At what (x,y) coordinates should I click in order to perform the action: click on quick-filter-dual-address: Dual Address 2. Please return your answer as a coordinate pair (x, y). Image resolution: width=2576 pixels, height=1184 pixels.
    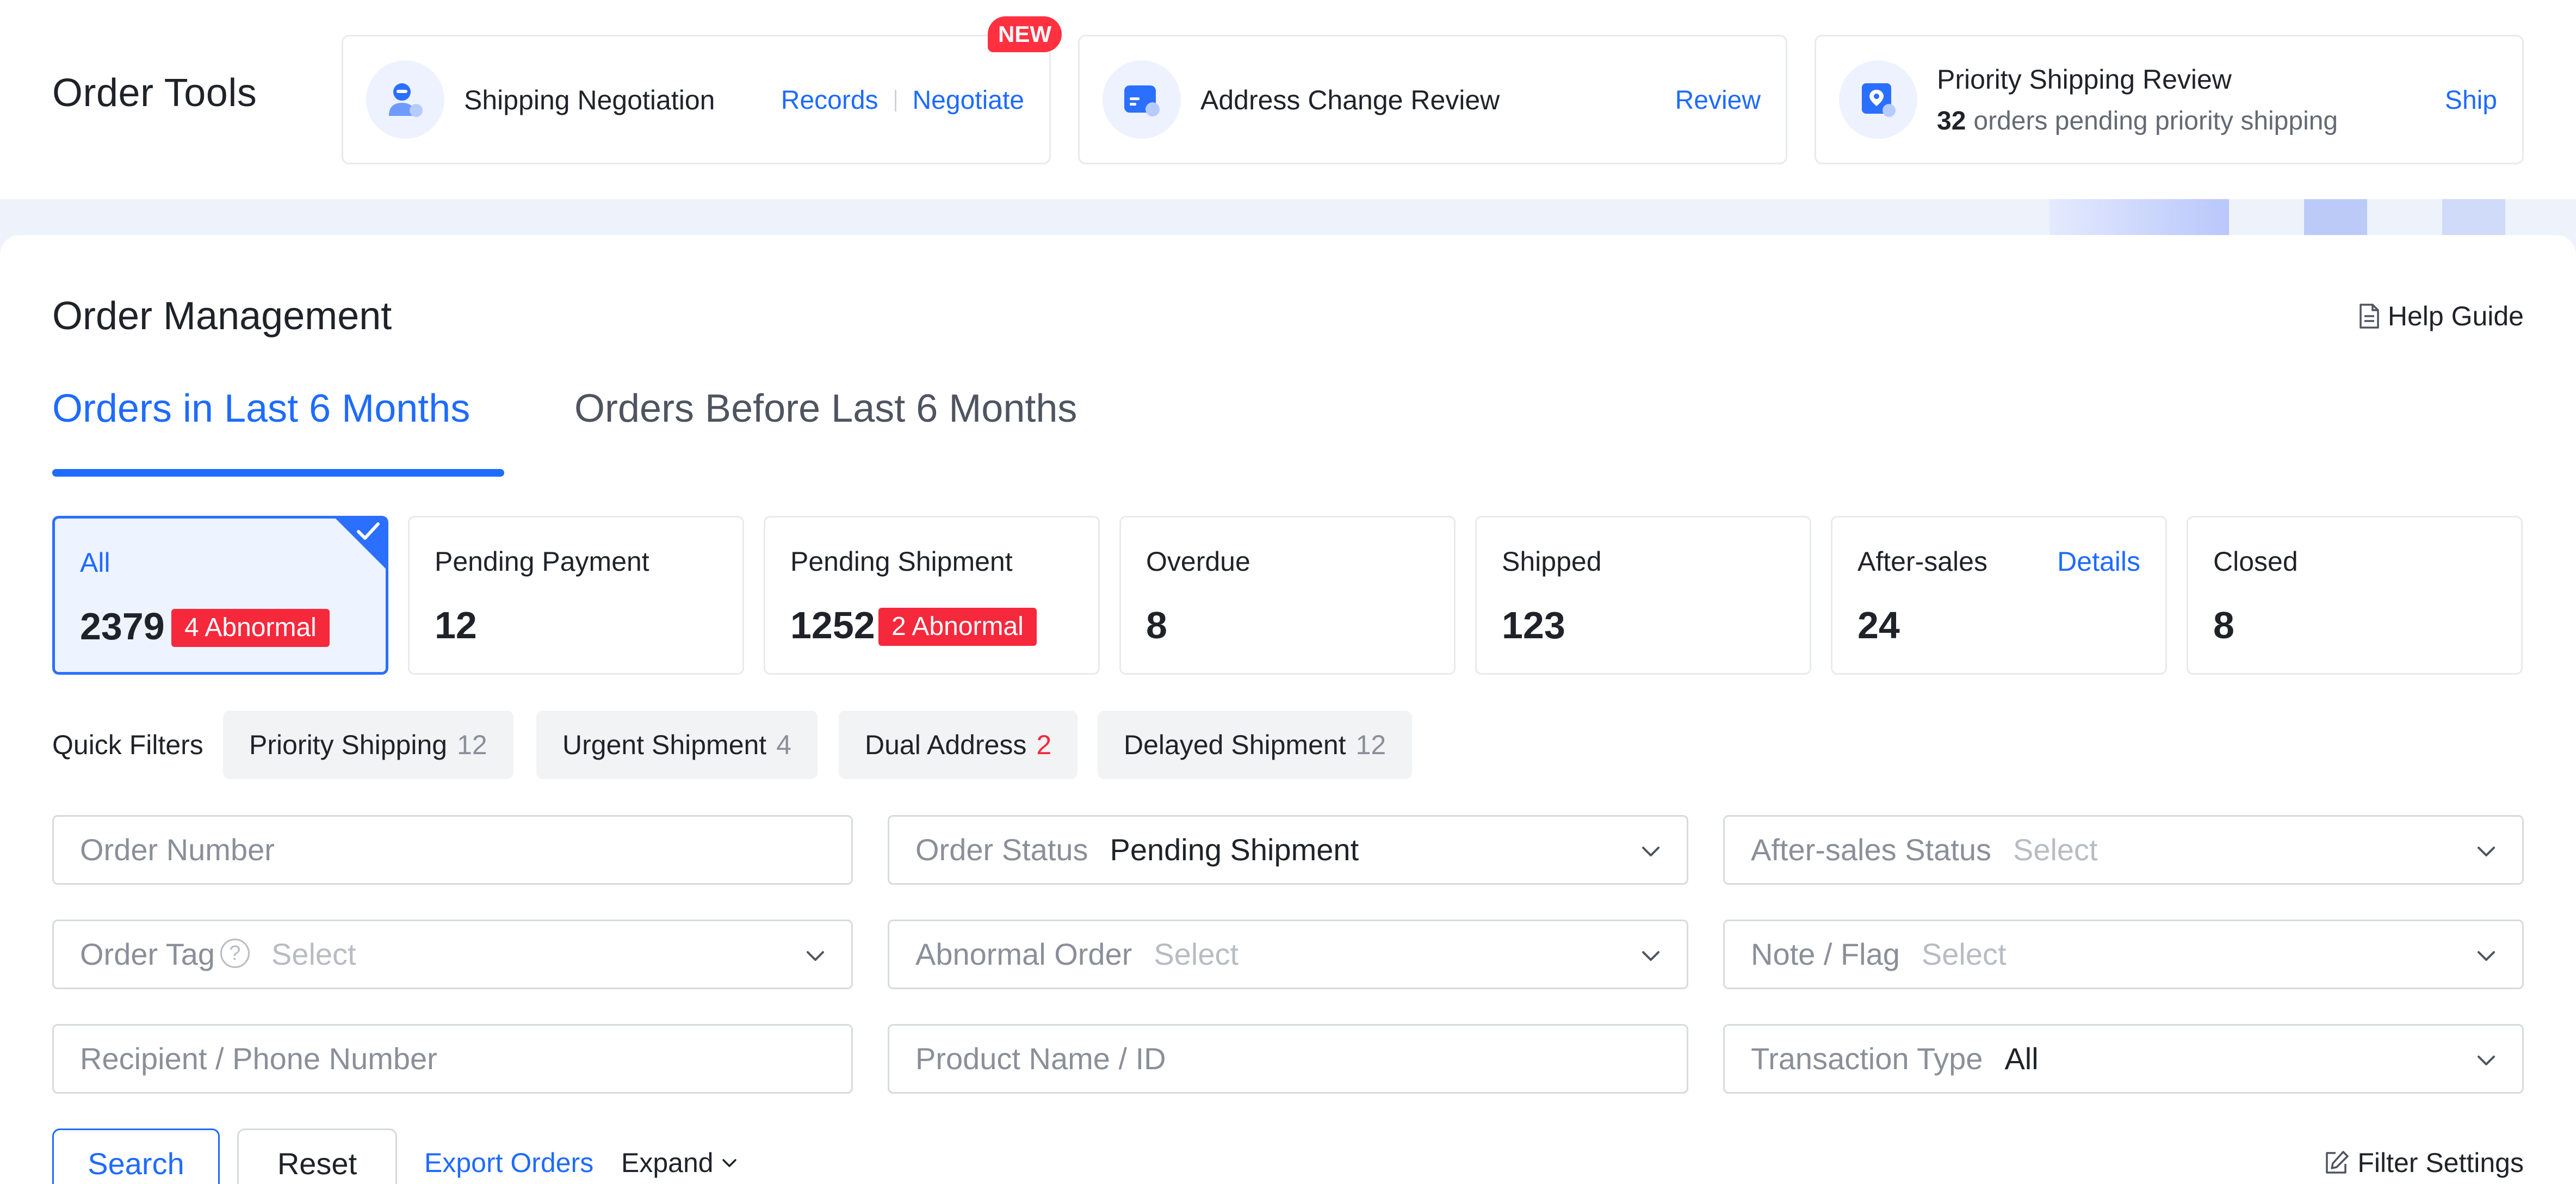
    Looking at the image, I should click on (959, 745).